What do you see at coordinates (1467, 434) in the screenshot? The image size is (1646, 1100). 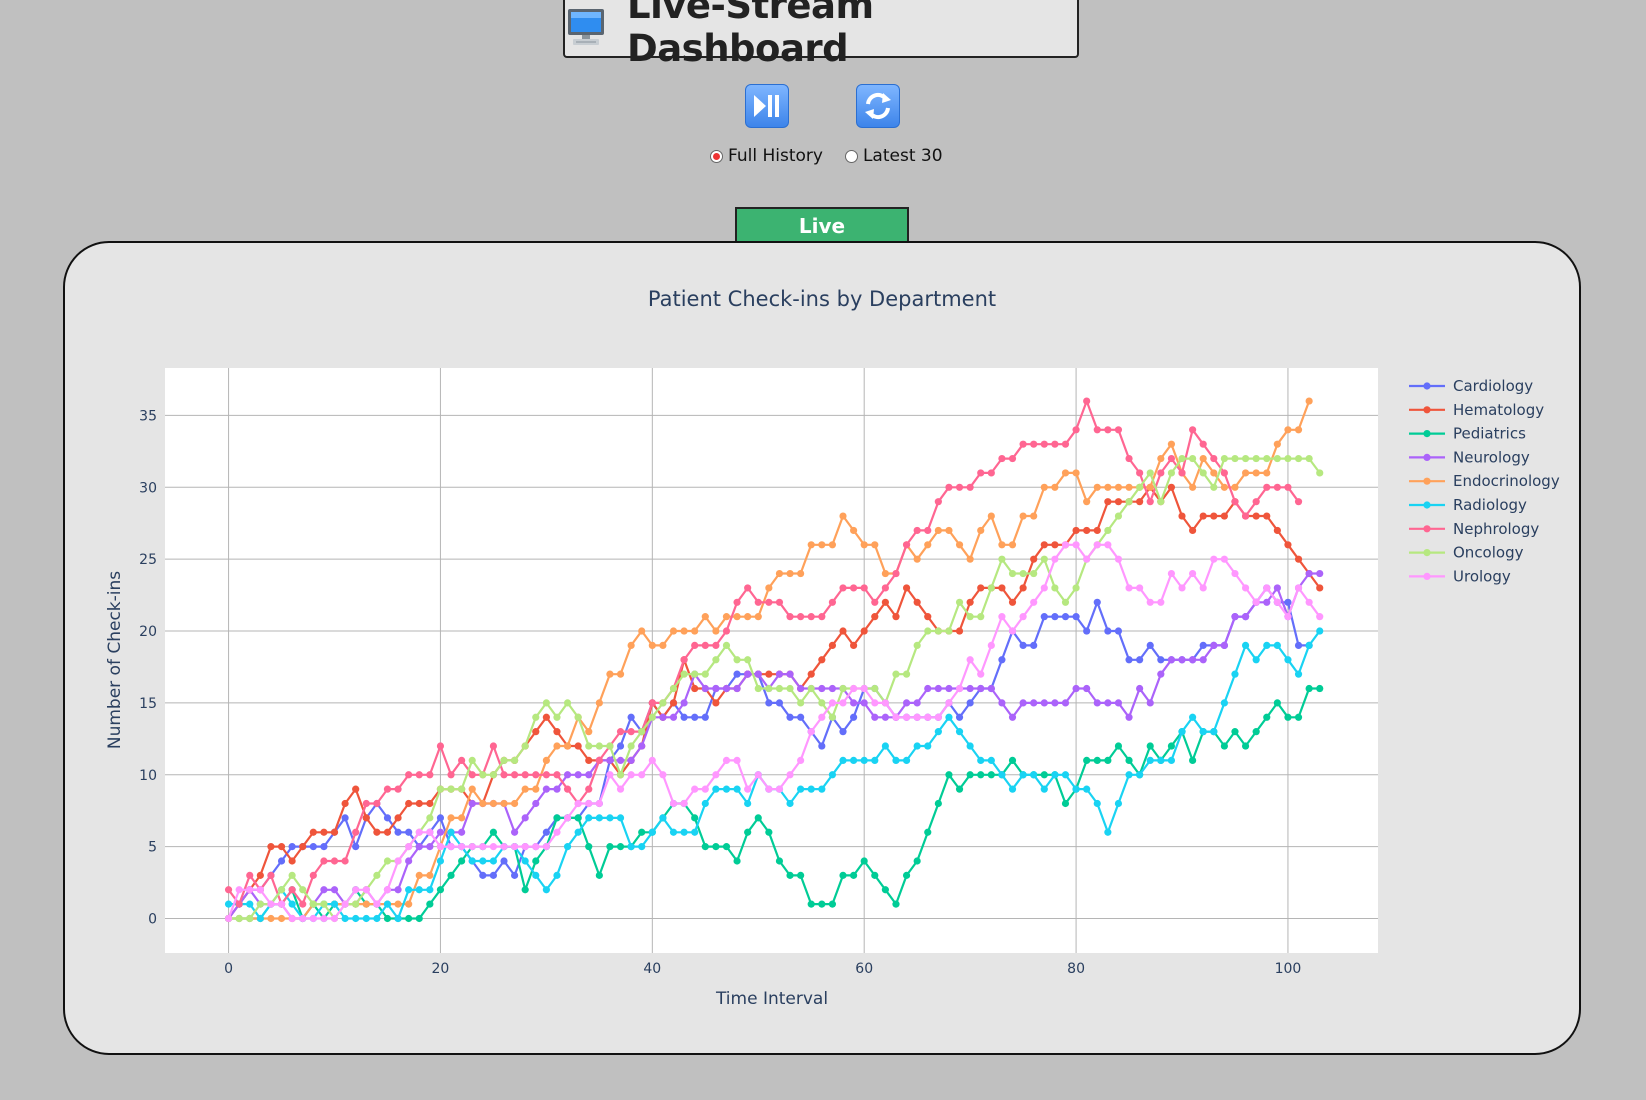 I see `legend-item-pediatrics: Pediatrics` at bounding box center [1467, 434].